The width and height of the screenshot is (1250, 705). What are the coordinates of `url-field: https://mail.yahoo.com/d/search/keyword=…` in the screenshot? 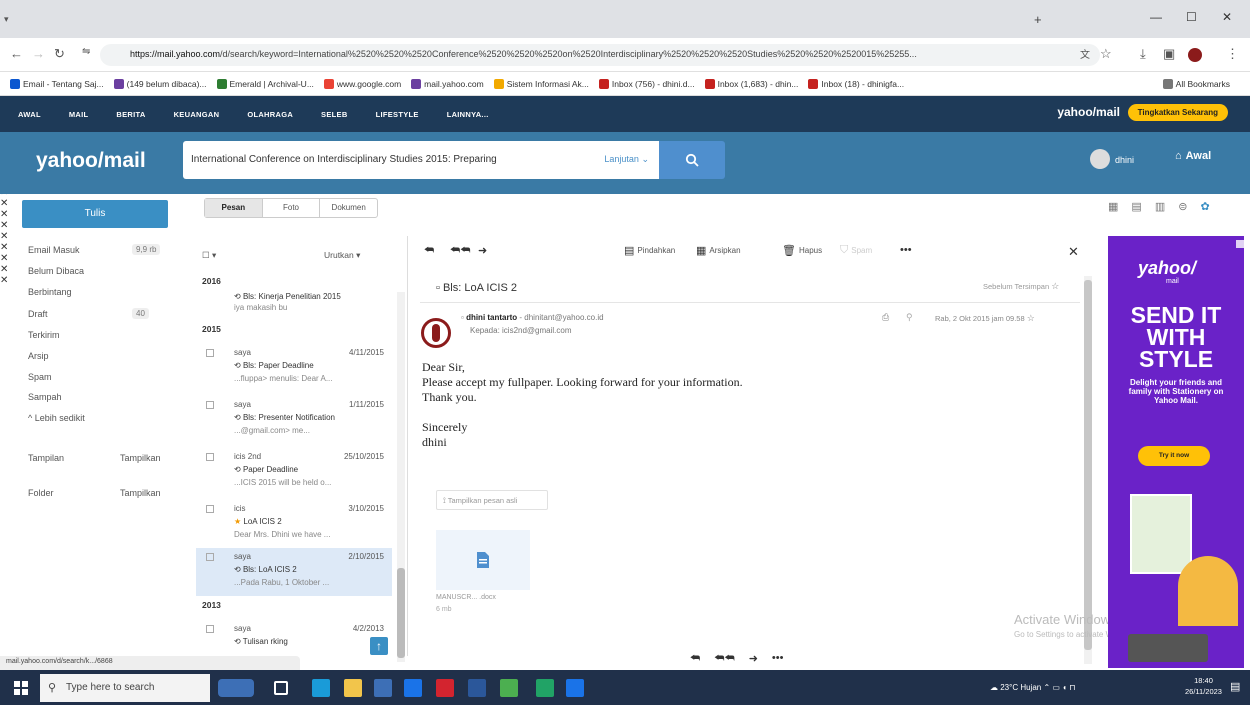 It's located at (600, 55).